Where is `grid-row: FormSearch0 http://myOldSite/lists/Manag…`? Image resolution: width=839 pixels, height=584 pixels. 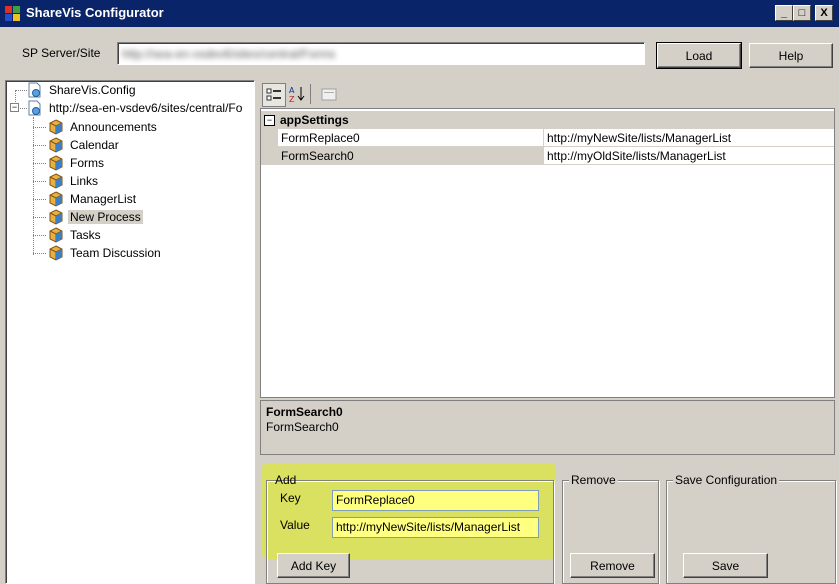
grid-row: FormSearch0 http://myOldSite/lists/Manag… is located at coordinates (547, 156).